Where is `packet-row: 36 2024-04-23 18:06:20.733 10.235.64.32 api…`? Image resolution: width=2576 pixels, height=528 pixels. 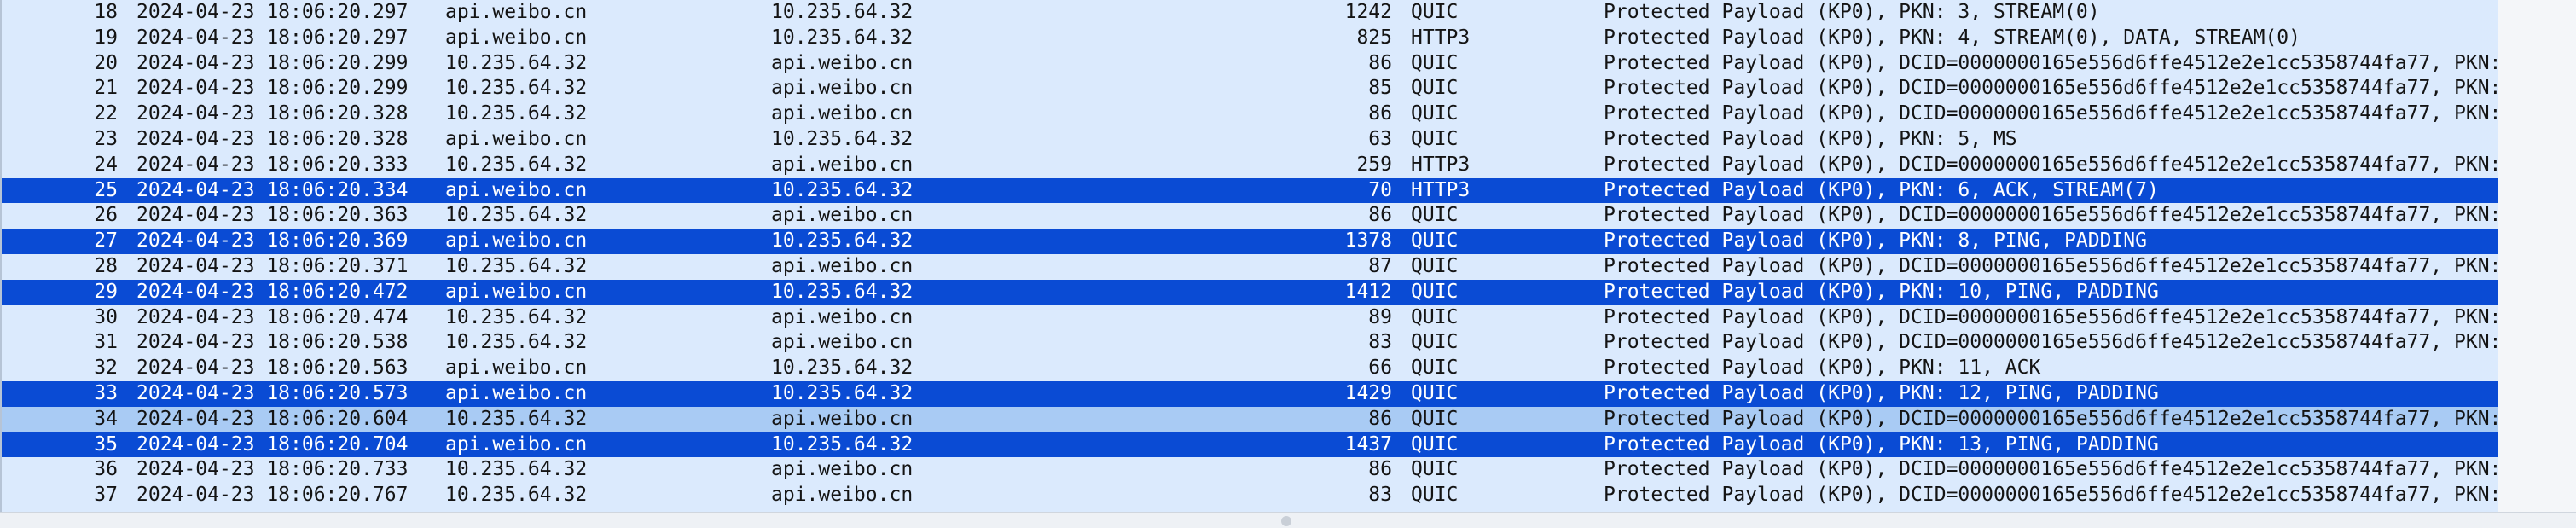 packet-row: 36 2024-04-23 18:06:20.733 10.235.64.32 api… is located at coordinates (1250, 470).